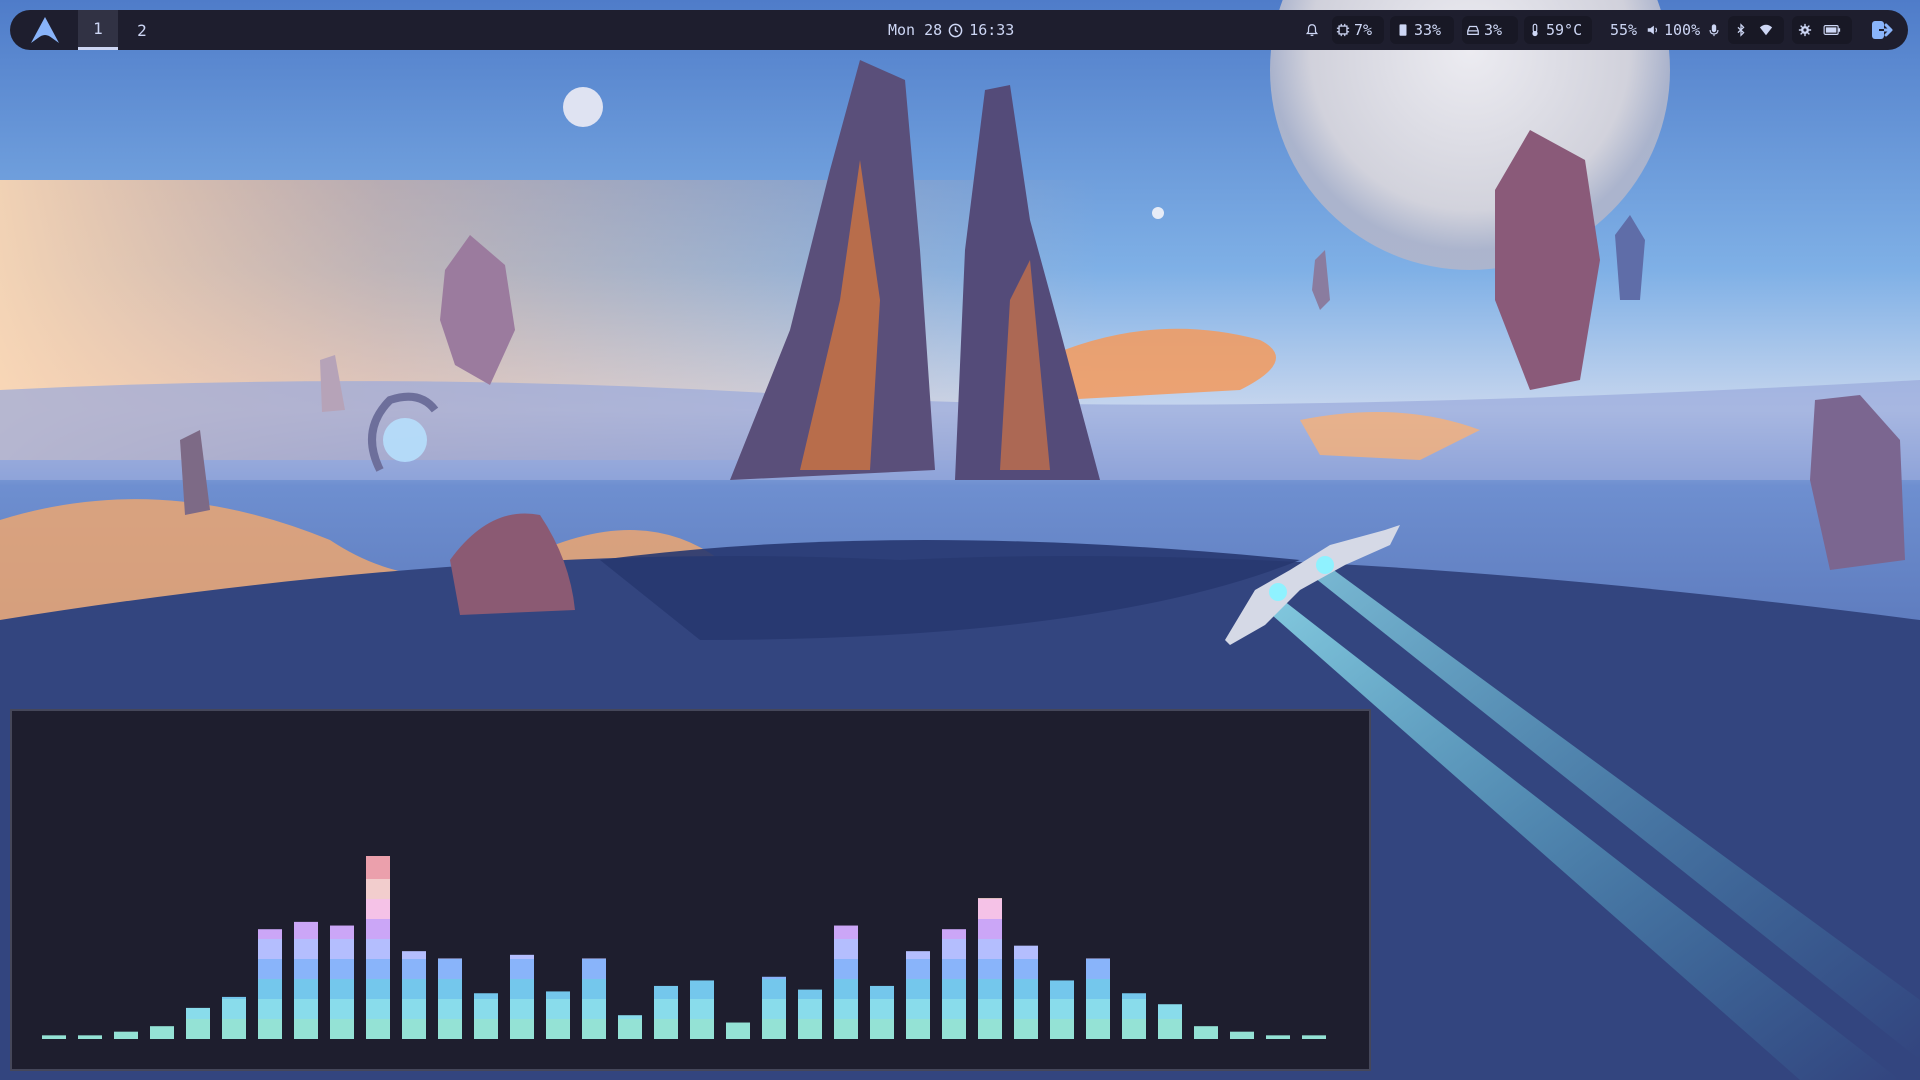 This screenshot has height=1080, width=1920. Describe the element at coordinates (955, 30) in the screenshot. I see `clock-icon` at that location.